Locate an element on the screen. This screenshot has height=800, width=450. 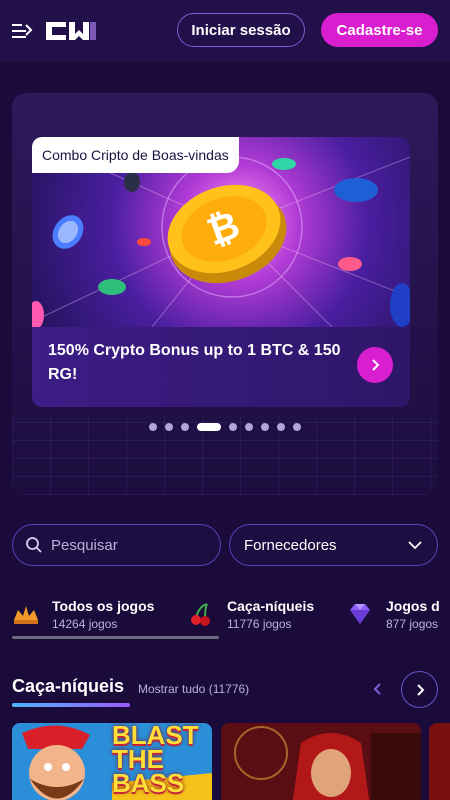
cherry-icon is located at coordinates (200, 614).